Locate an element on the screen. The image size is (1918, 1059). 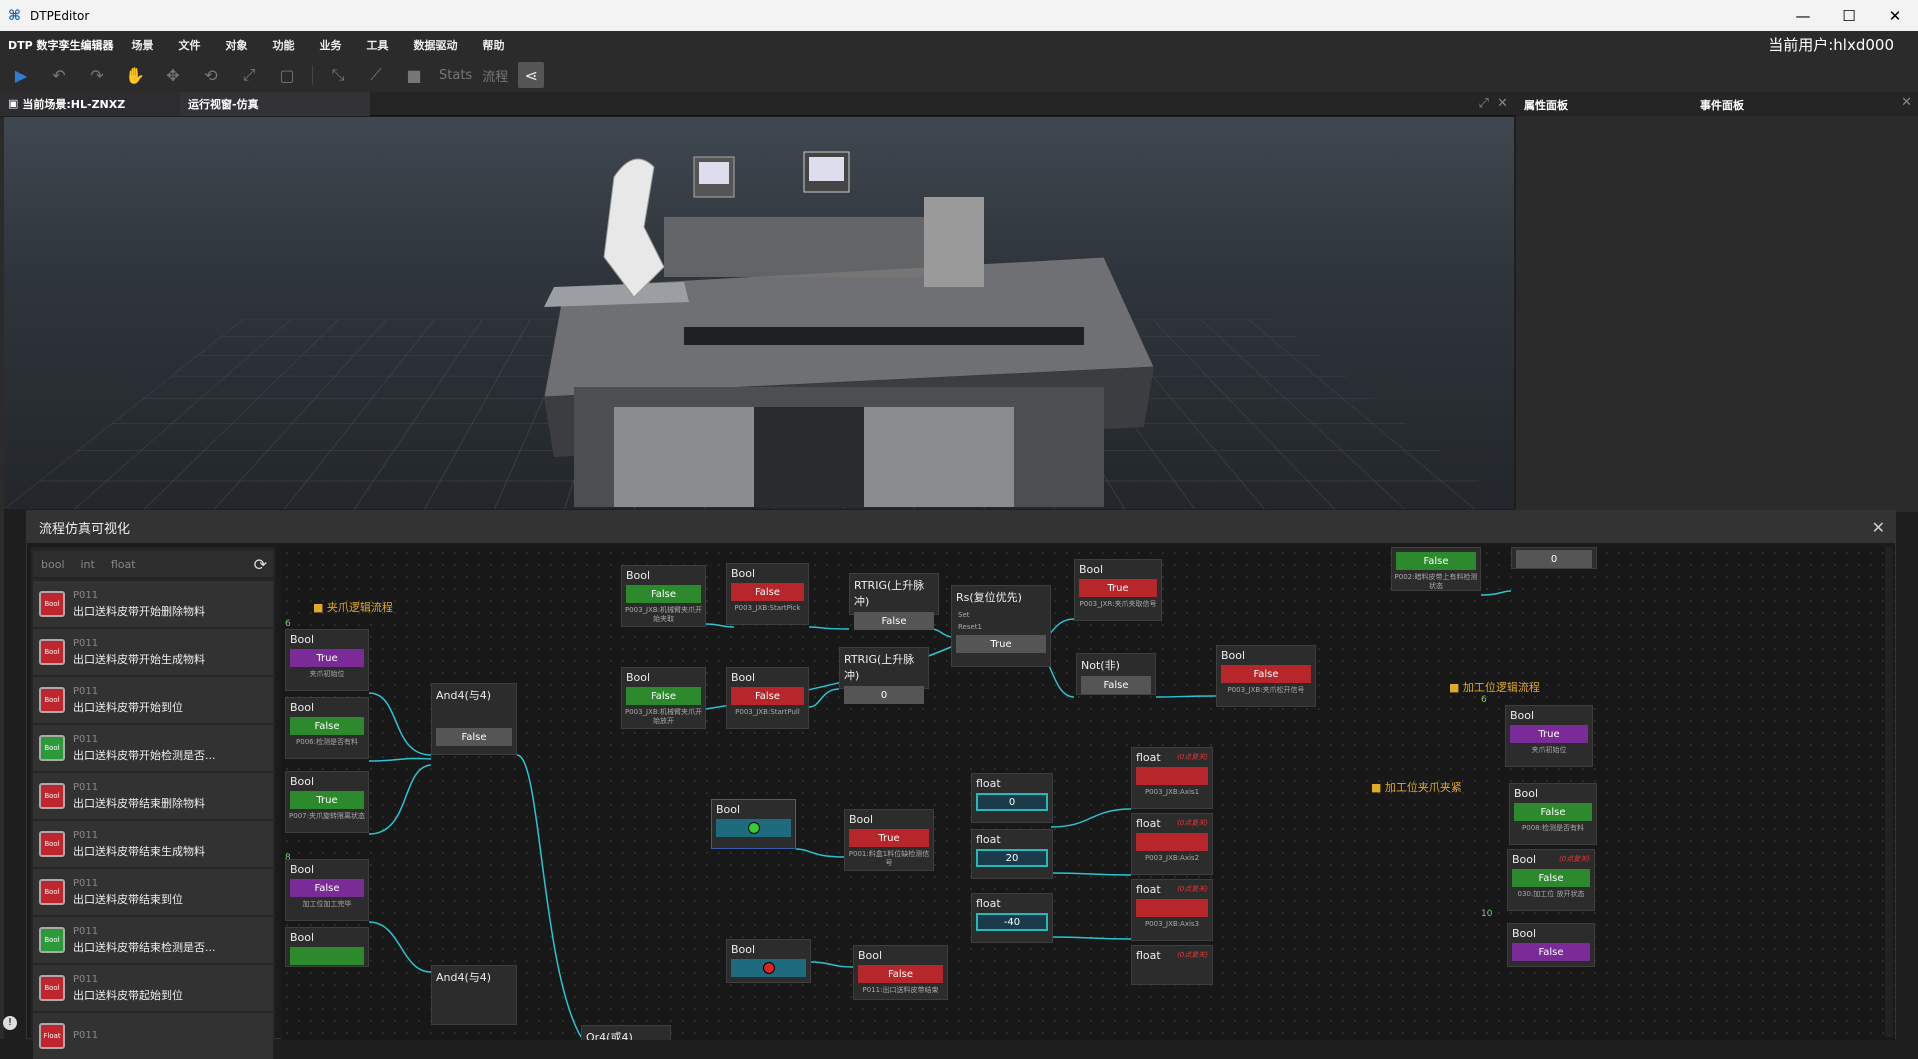
bool-node: Bool True P007:夹爪旋转限离状态 is located at coordinates (327, 802).